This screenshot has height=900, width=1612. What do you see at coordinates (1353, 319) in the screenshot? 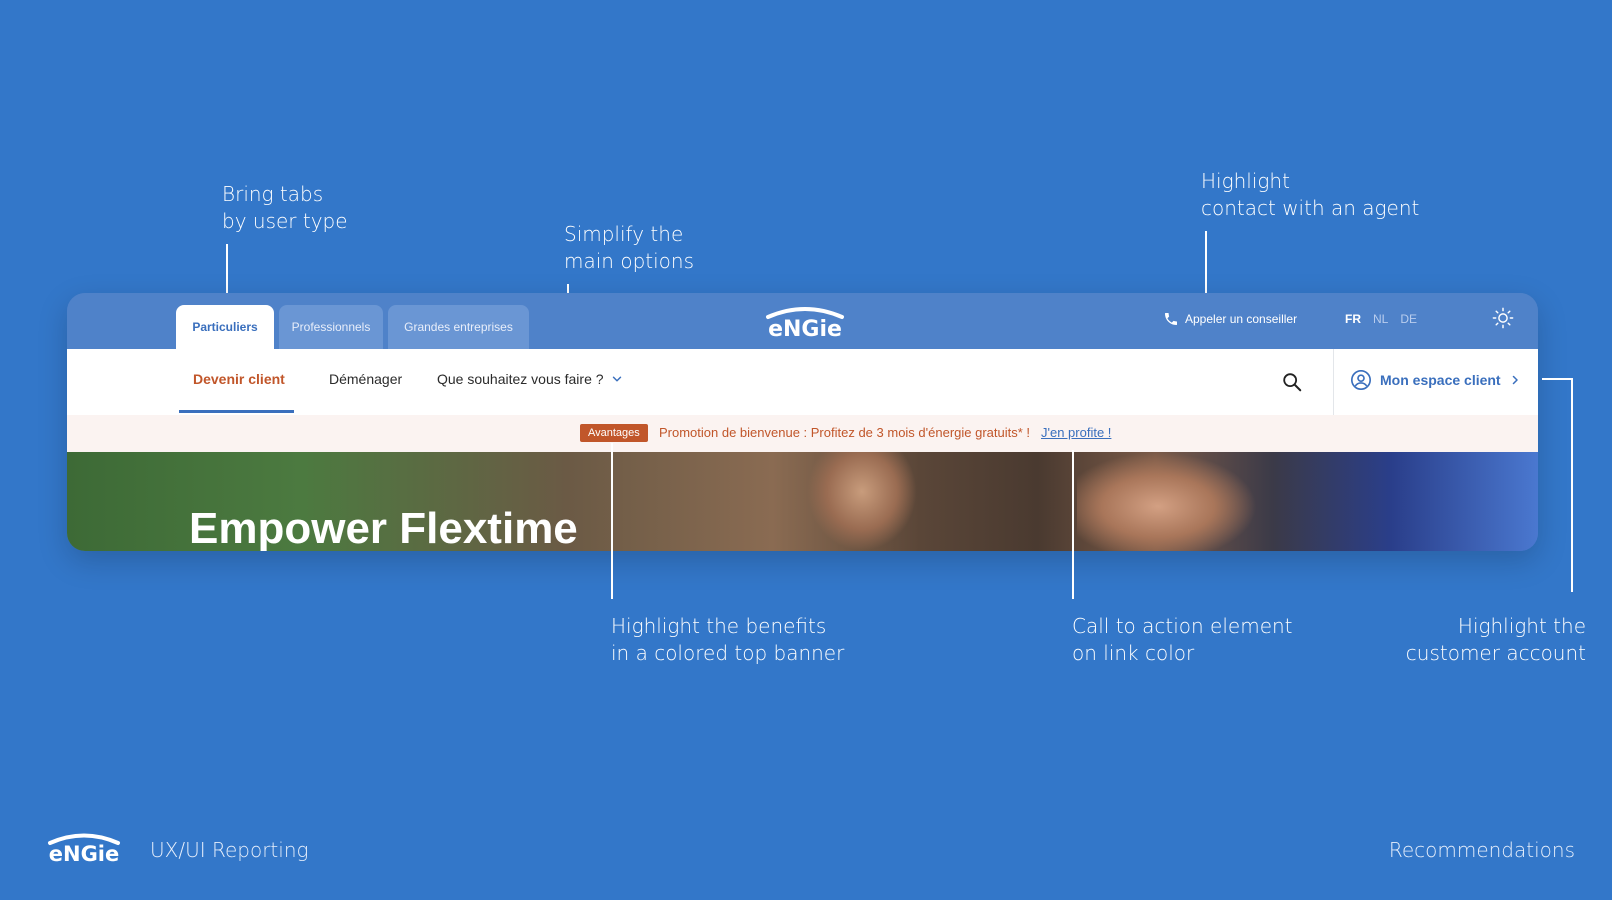
I see `lang-fr: FR` at bounding box center [1353, 319].